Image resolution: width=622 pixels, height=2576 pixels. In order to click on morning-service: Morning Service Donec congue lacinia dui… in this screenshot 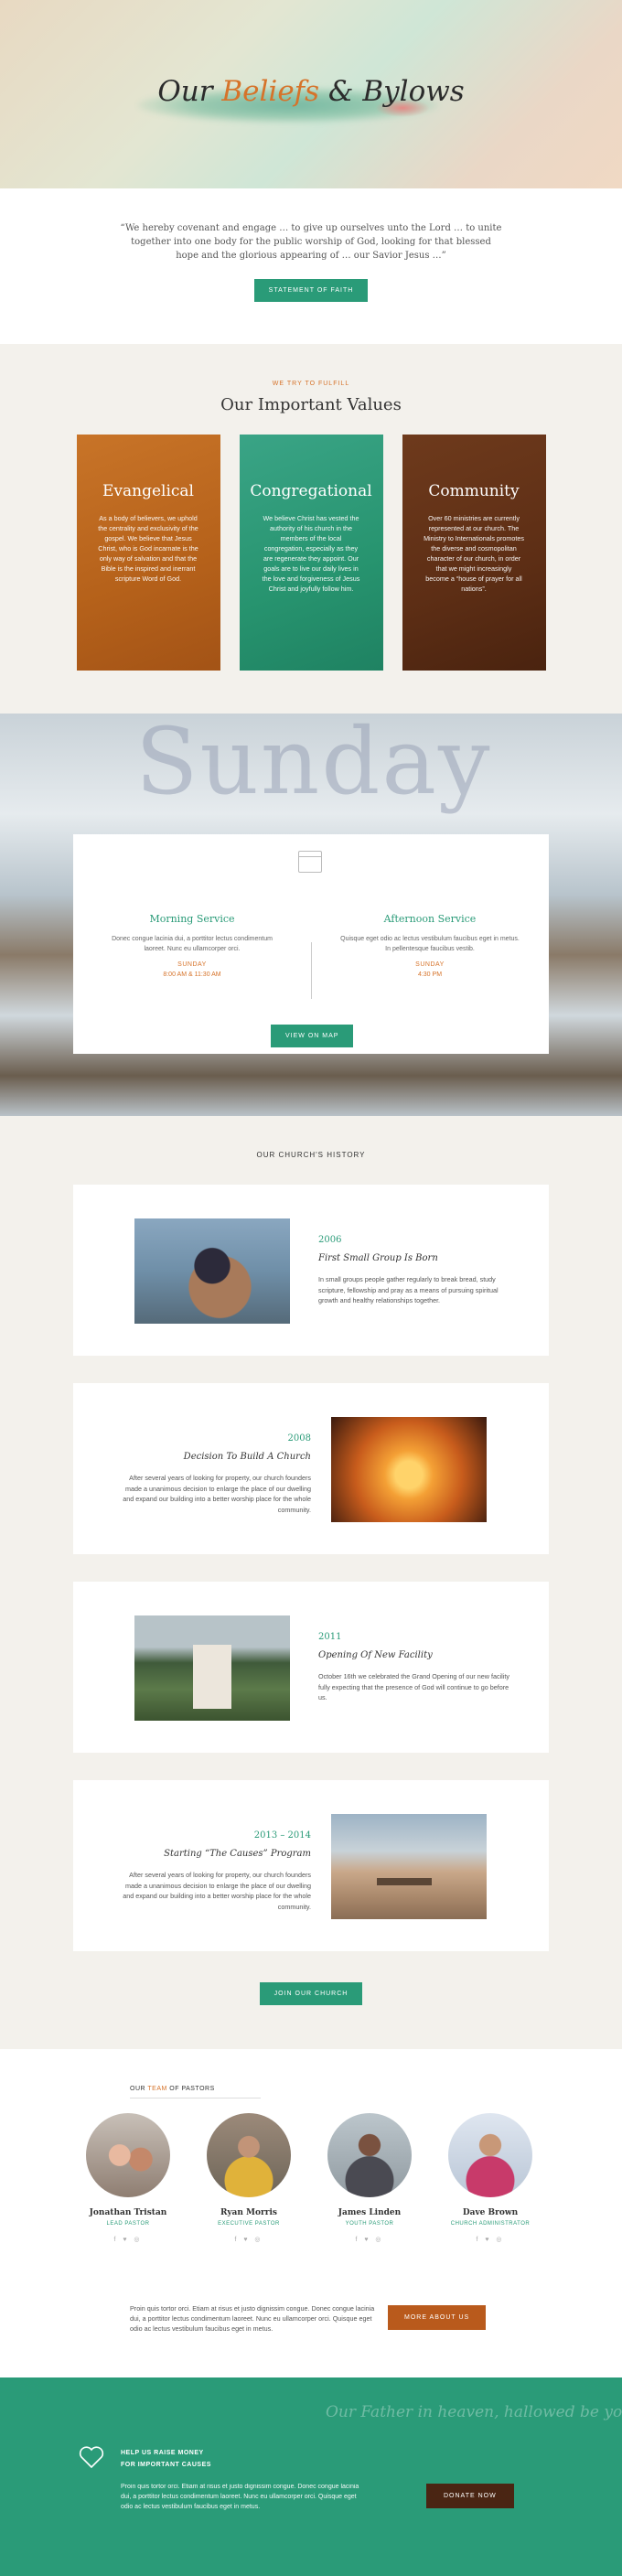, I will do `click(192, 945)`.